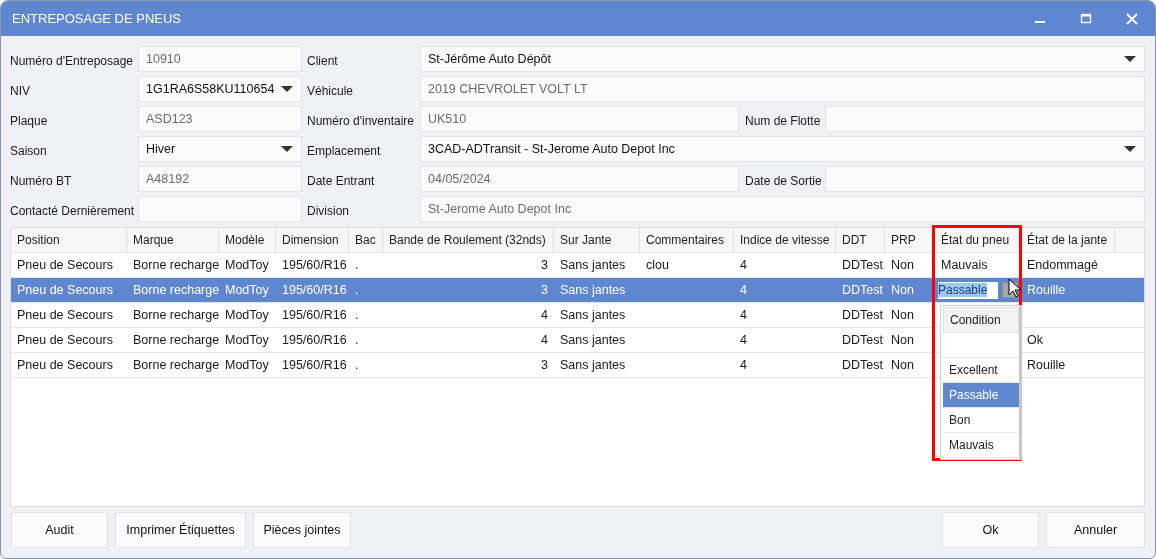 This screenshot has height=559, width=1156. What do you see at coordinates (860, 240) in the screenshot?
I see `column-header: DDT` at bounding box center [860, 240].